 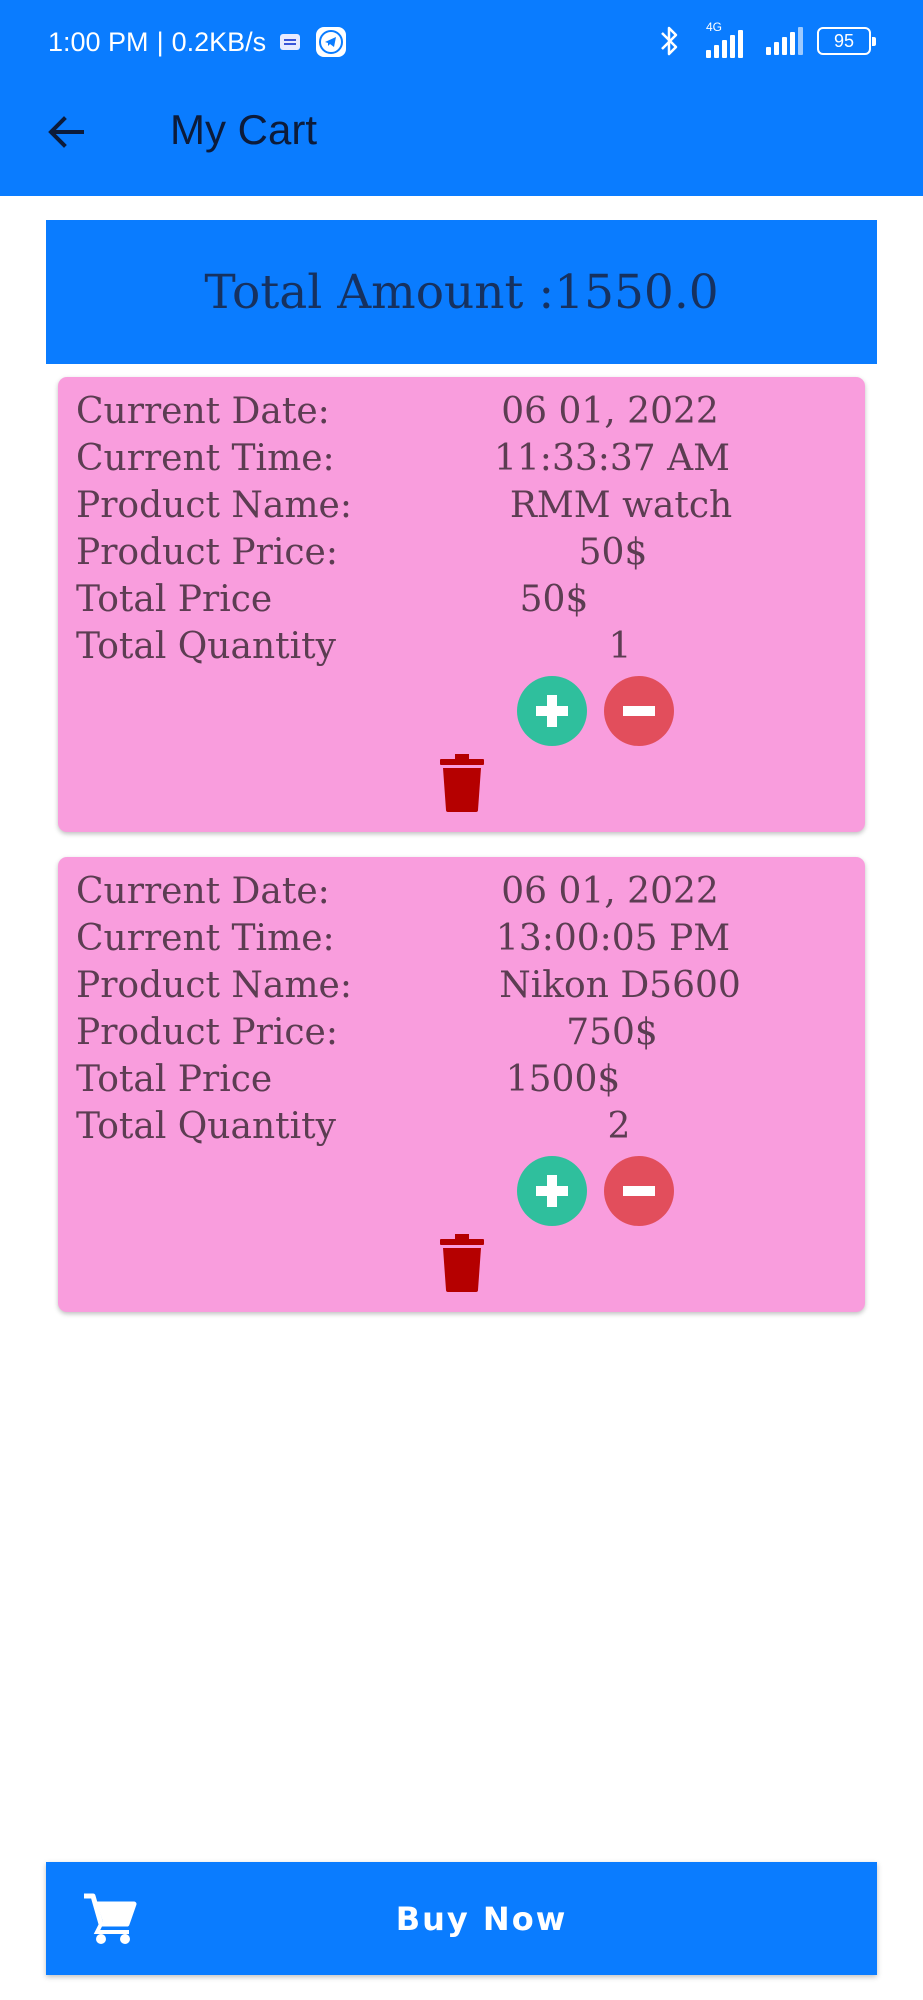 I want to click on total-amount-text: Total Amount :1550.0, so click(x=461, y=292).